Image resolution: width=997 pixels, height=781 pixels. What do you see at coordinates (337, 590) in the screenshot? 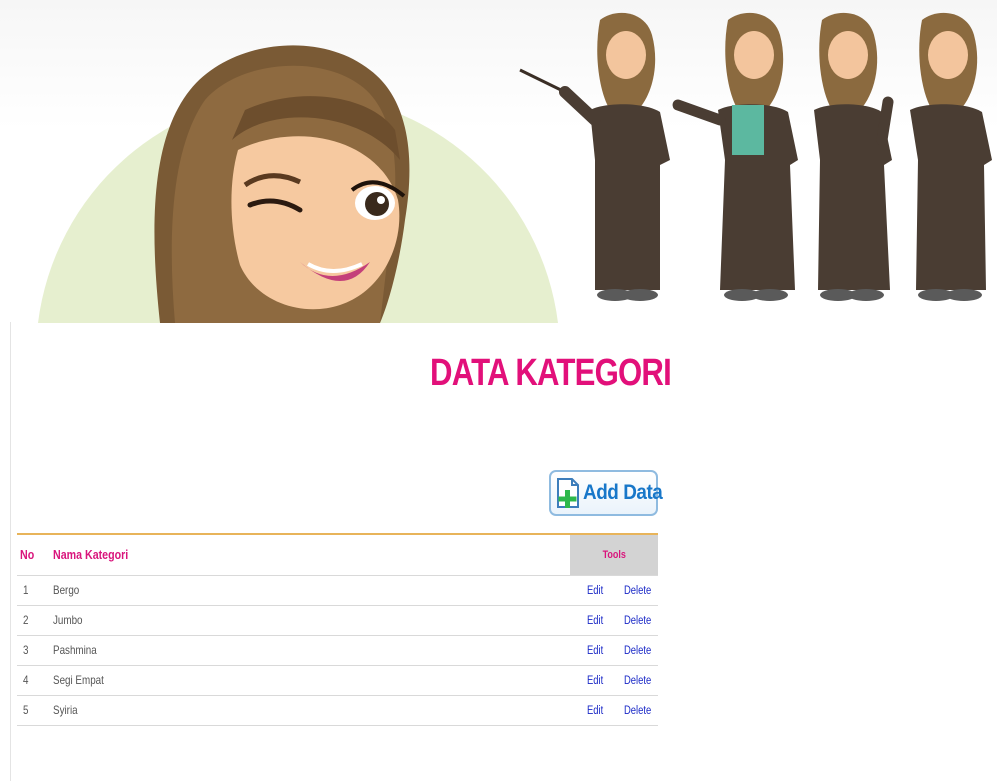
I see `table-row: 1 Bergo Edit Delete` at bounding box center [337, 590].